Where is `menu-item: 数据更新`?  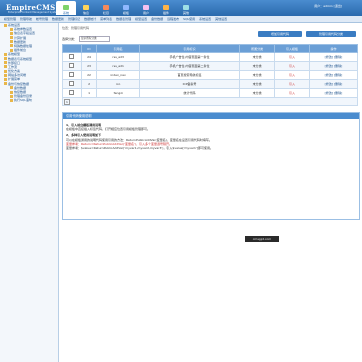
menu-item: 数据更新 is located at coordinates (58, 19).